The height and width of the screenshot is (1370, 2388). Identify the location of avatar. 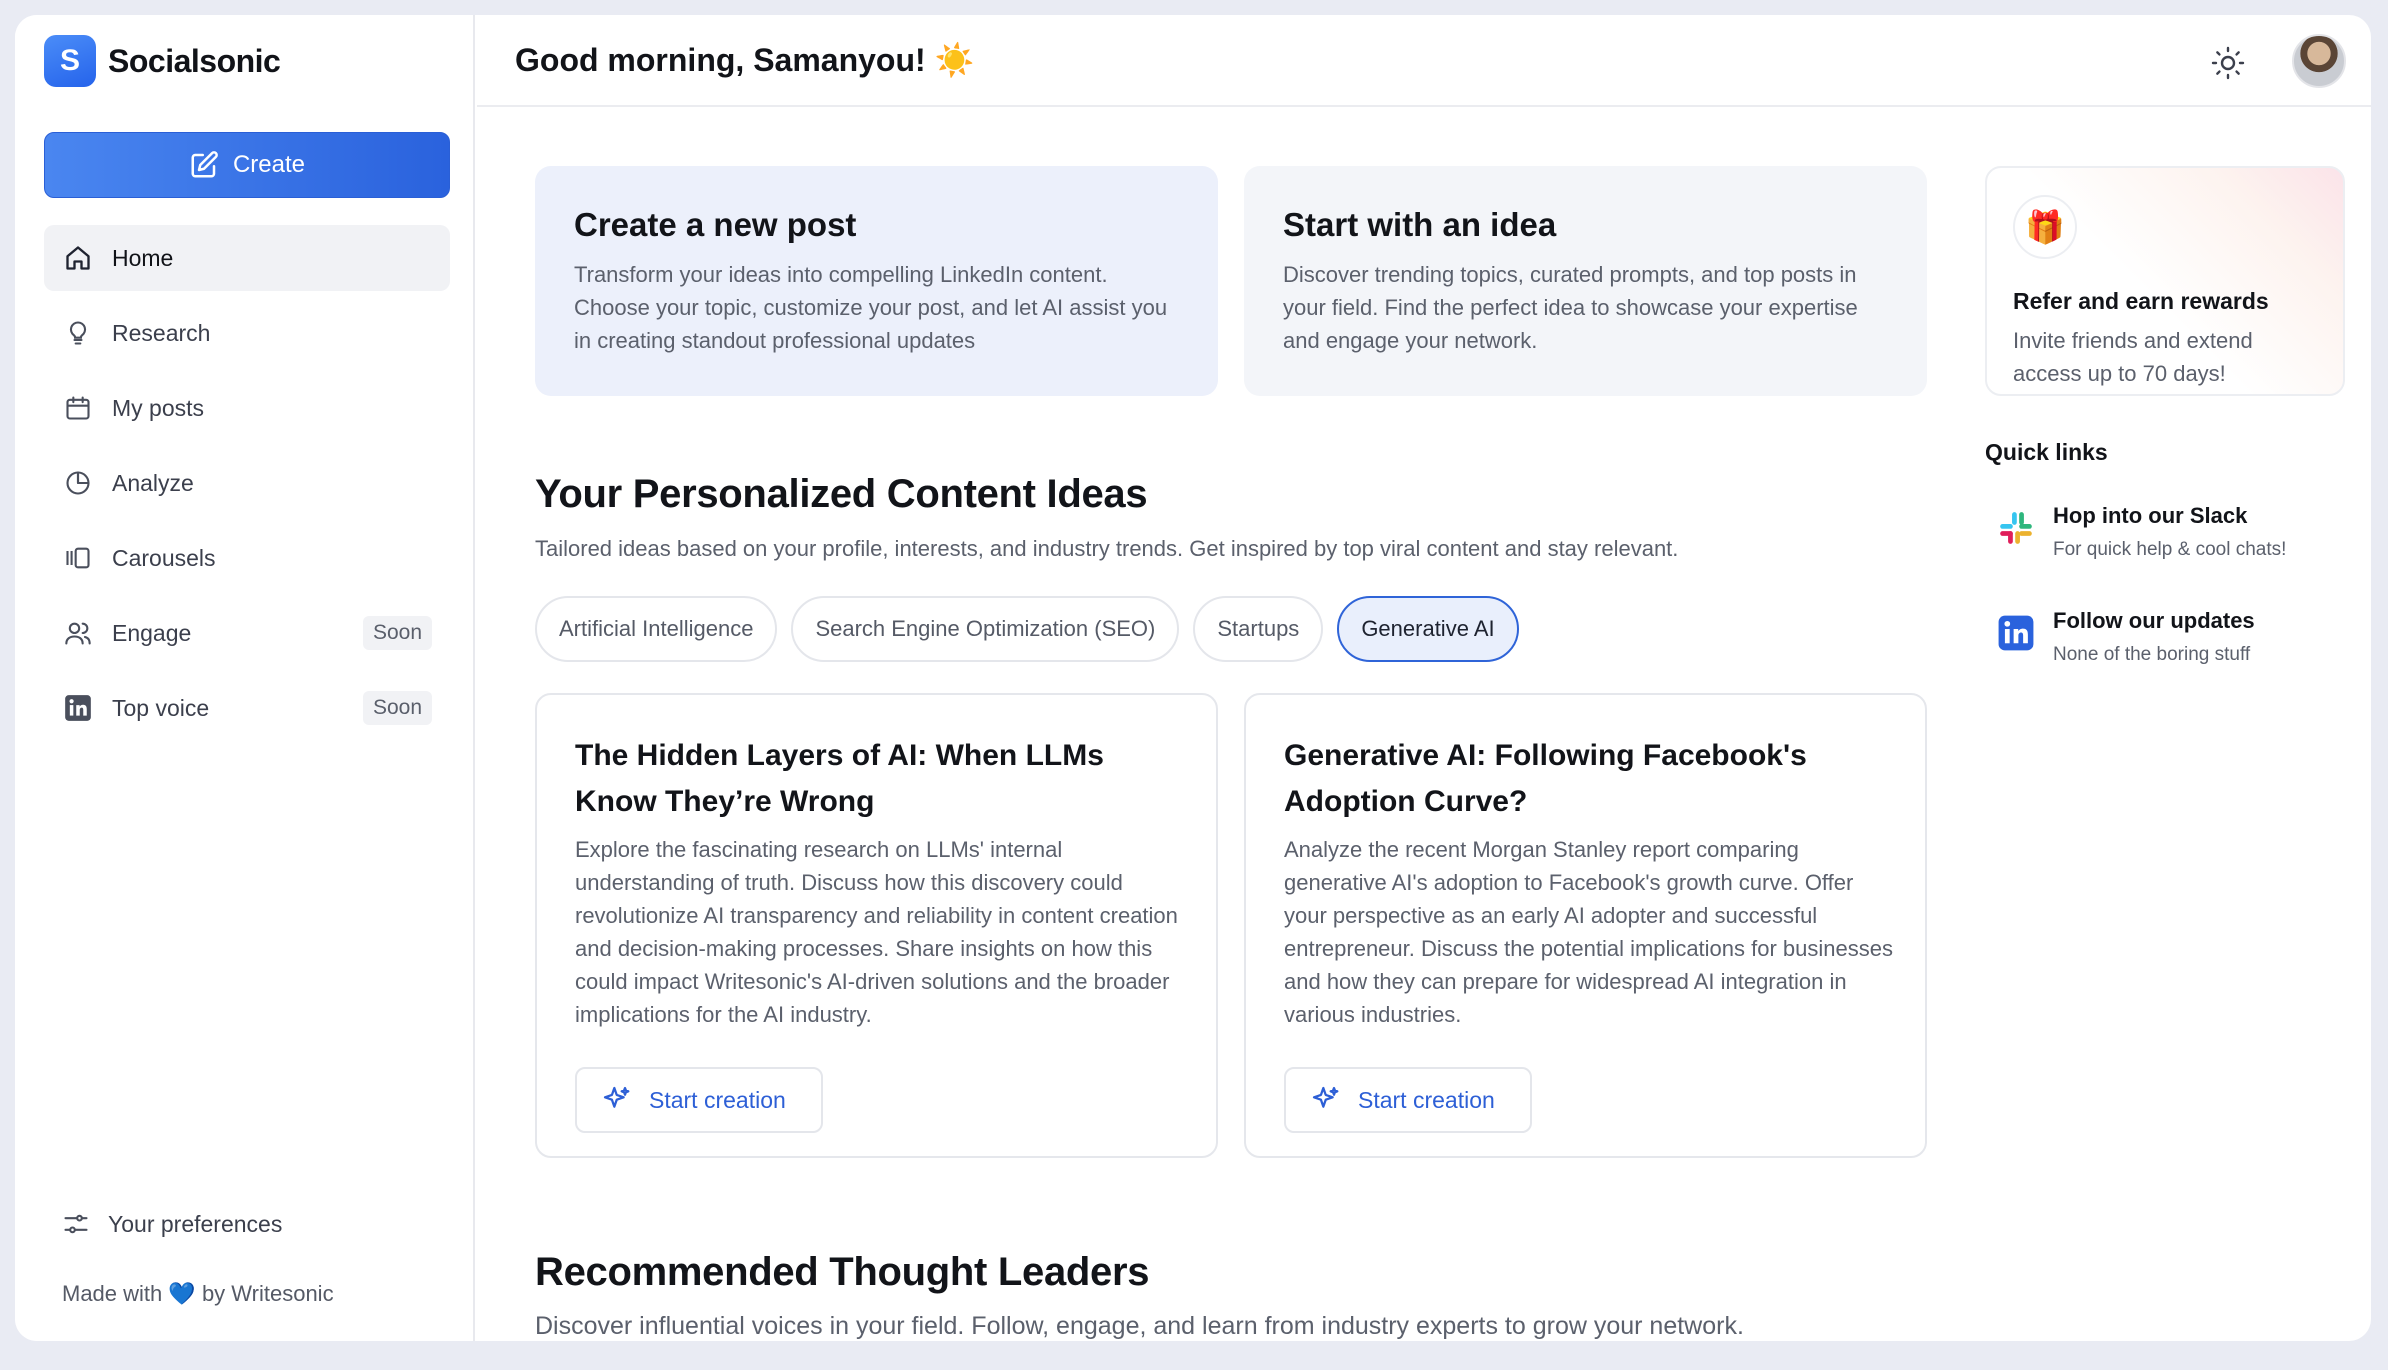
(2319, 61).